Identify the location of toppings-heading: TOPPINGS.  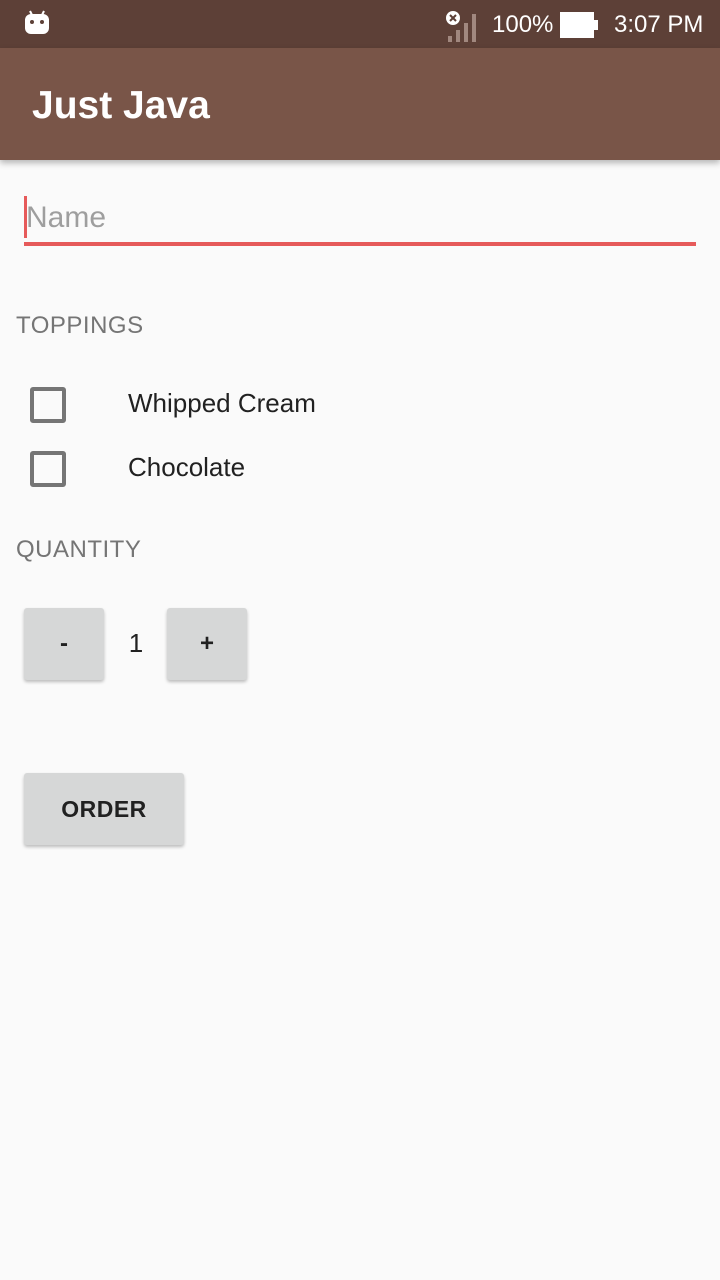
(80, 325).